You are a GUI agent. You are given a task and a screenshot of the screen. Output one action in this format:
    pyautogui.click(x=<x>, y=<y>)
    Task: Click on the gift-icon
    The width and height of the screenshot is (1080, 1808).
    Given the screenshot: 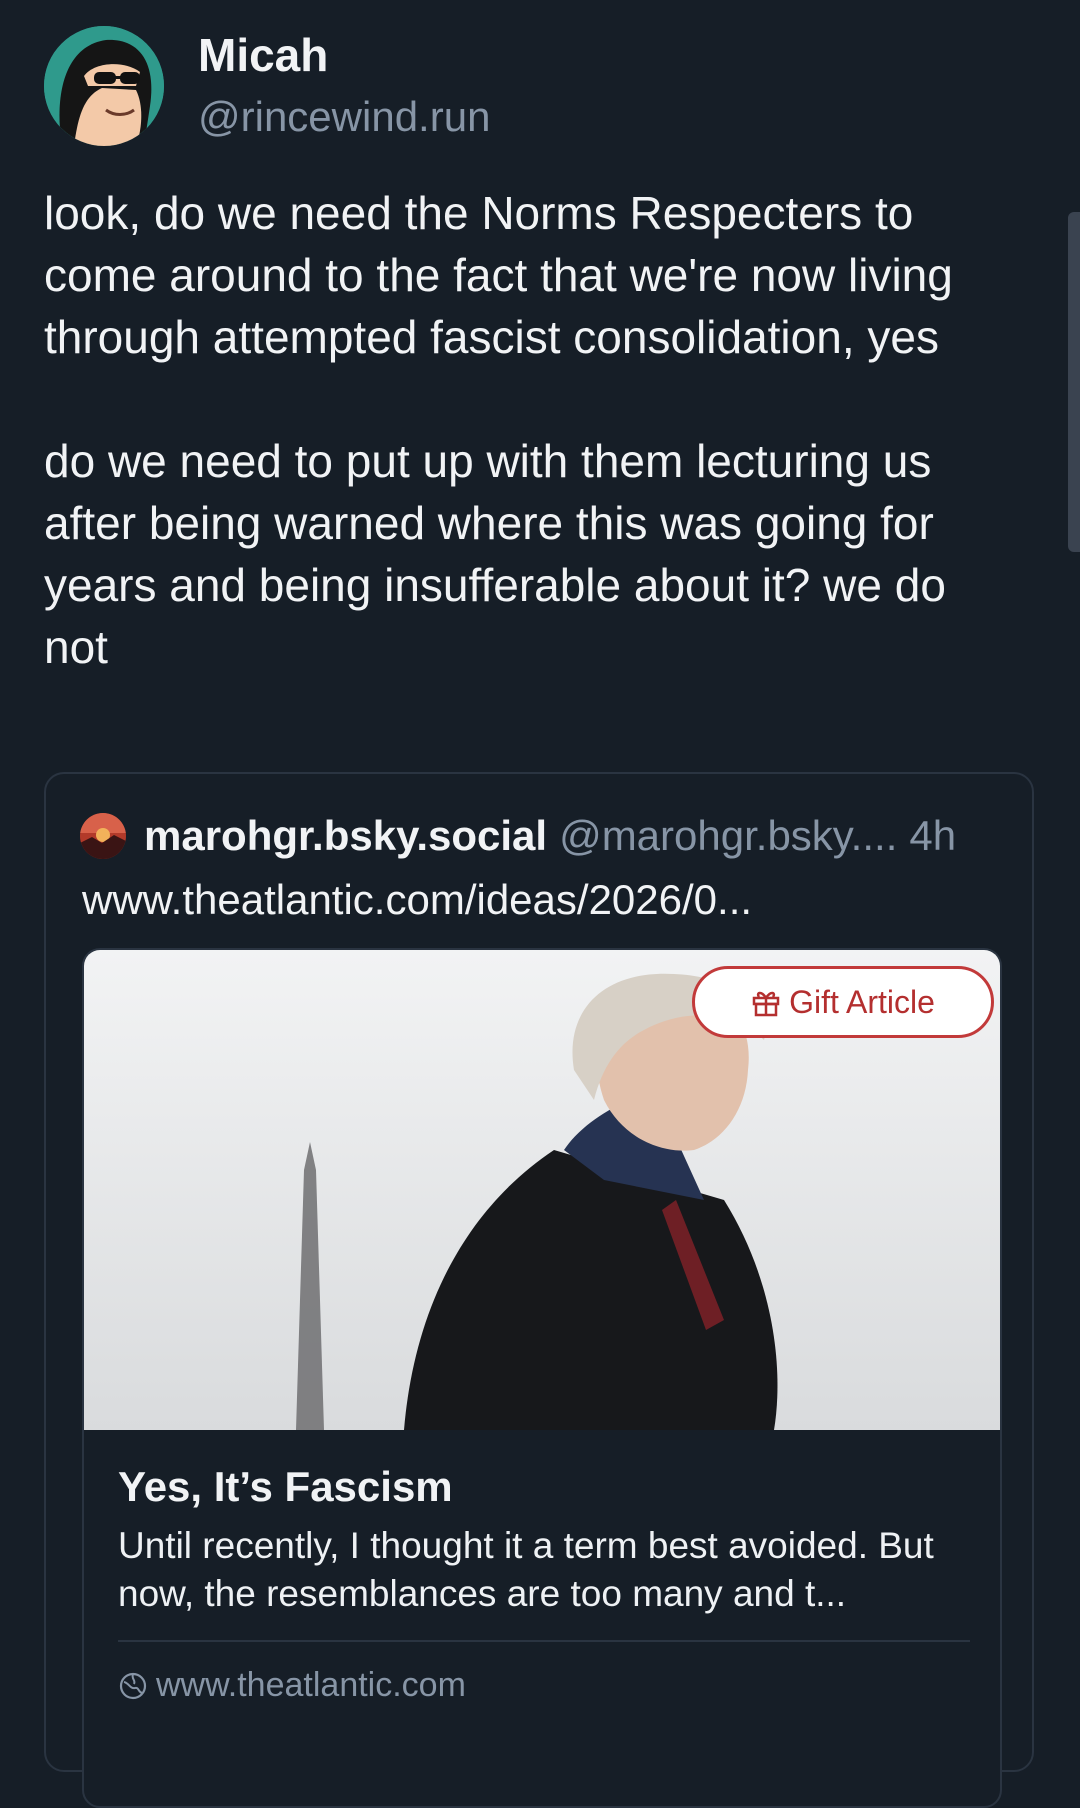 What is the action you would take?
    pyautogui.click(x=766, y=1004)
    